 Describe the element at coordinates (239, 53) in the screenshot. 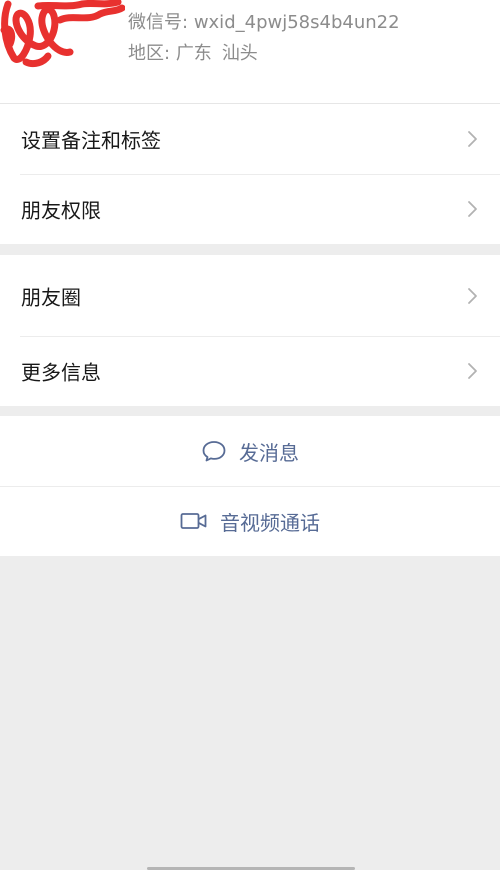

I see `region-city: 汕头` at that location.